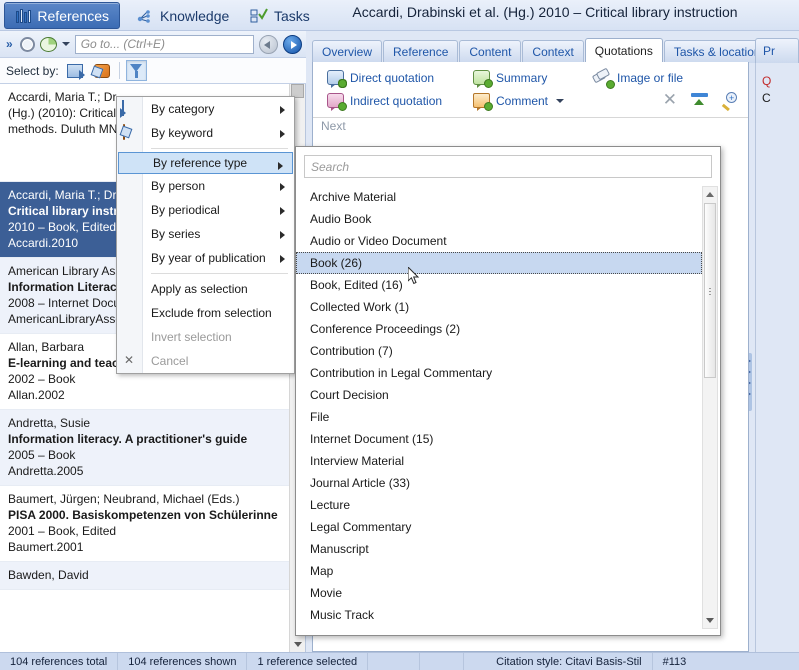 This screenshot has width=799, height=670. What do you see at coordinates (767, 81) in the screenshot?
I see `preview-line-1: Q` at bounding box center [767, 81].